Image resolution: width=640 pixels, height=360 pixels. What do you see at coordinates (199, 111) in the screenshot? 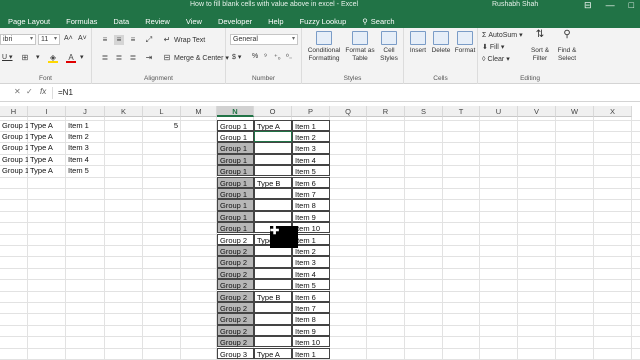
I see `column-header-m: M` at bounding box center [199, 111].